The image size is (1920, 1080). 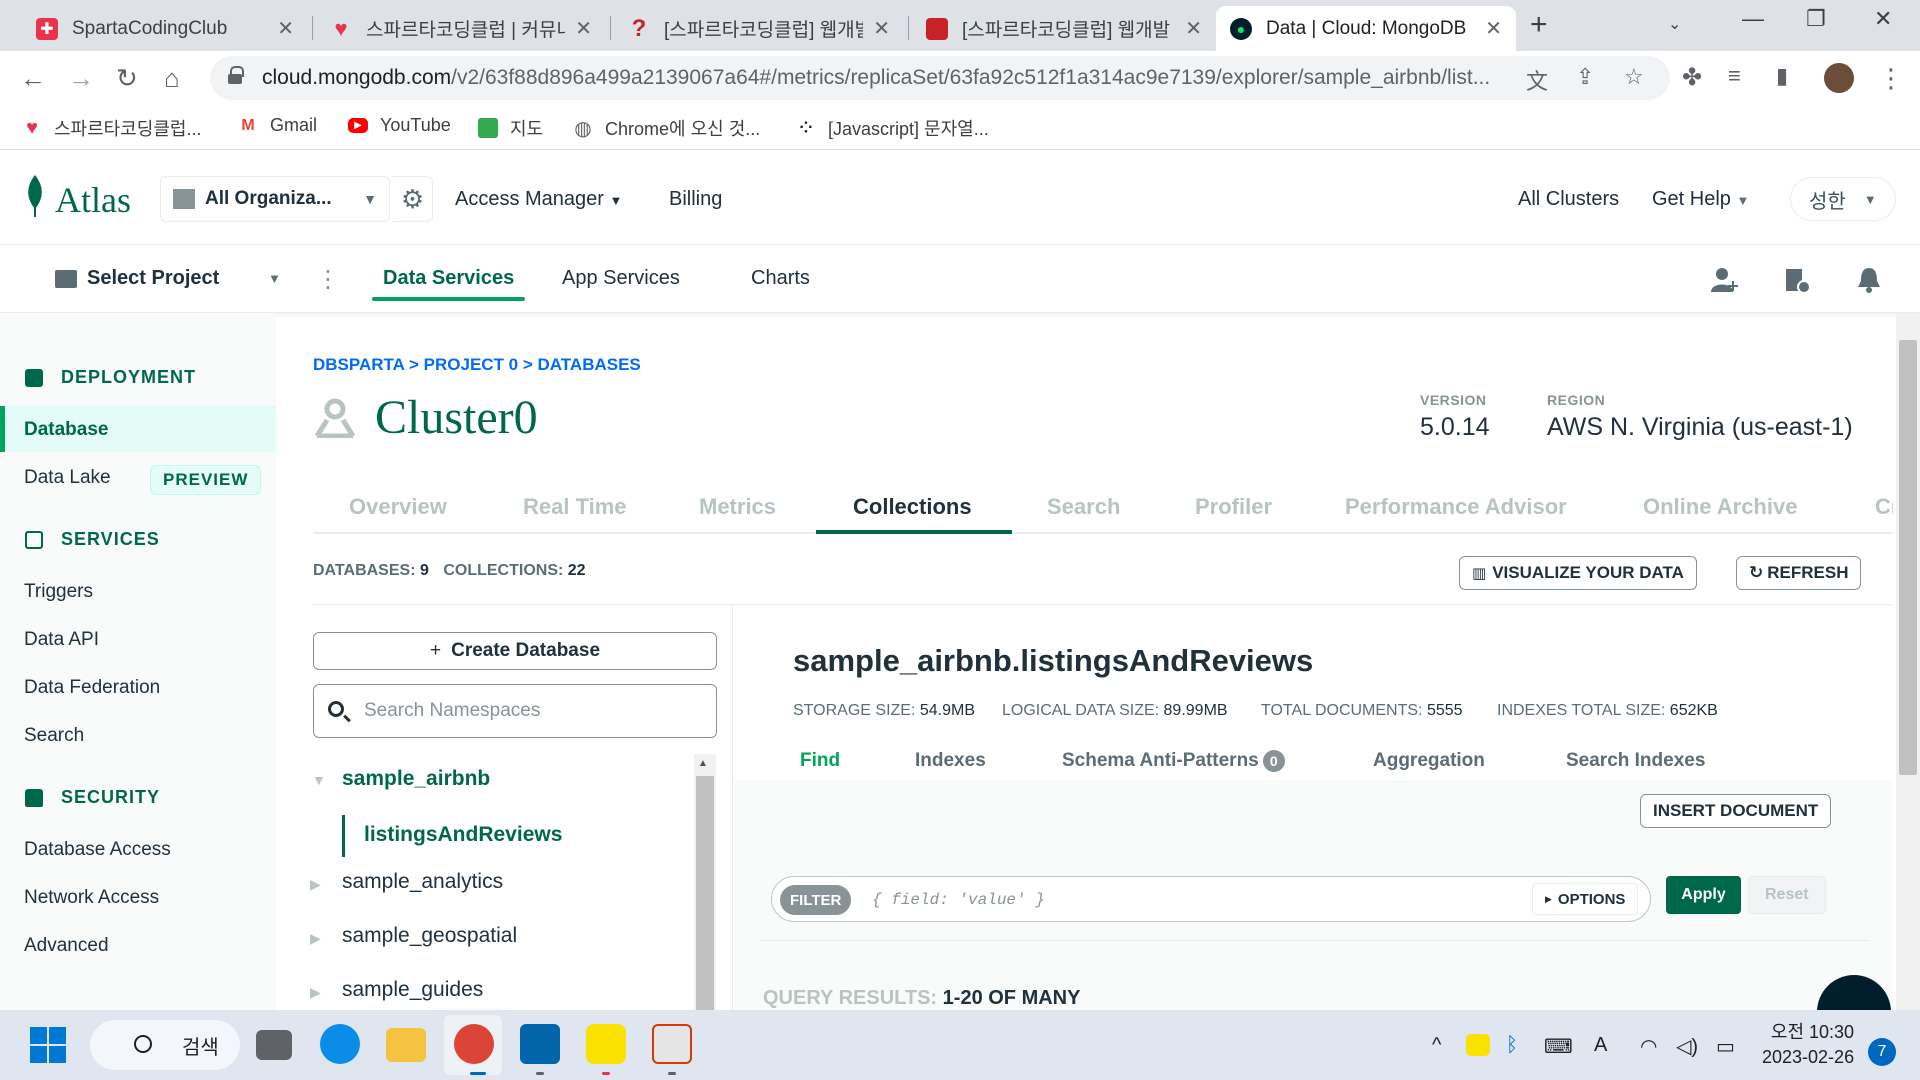 I want to click on tab-real-time: Real Time, so click(x=575, y=507).